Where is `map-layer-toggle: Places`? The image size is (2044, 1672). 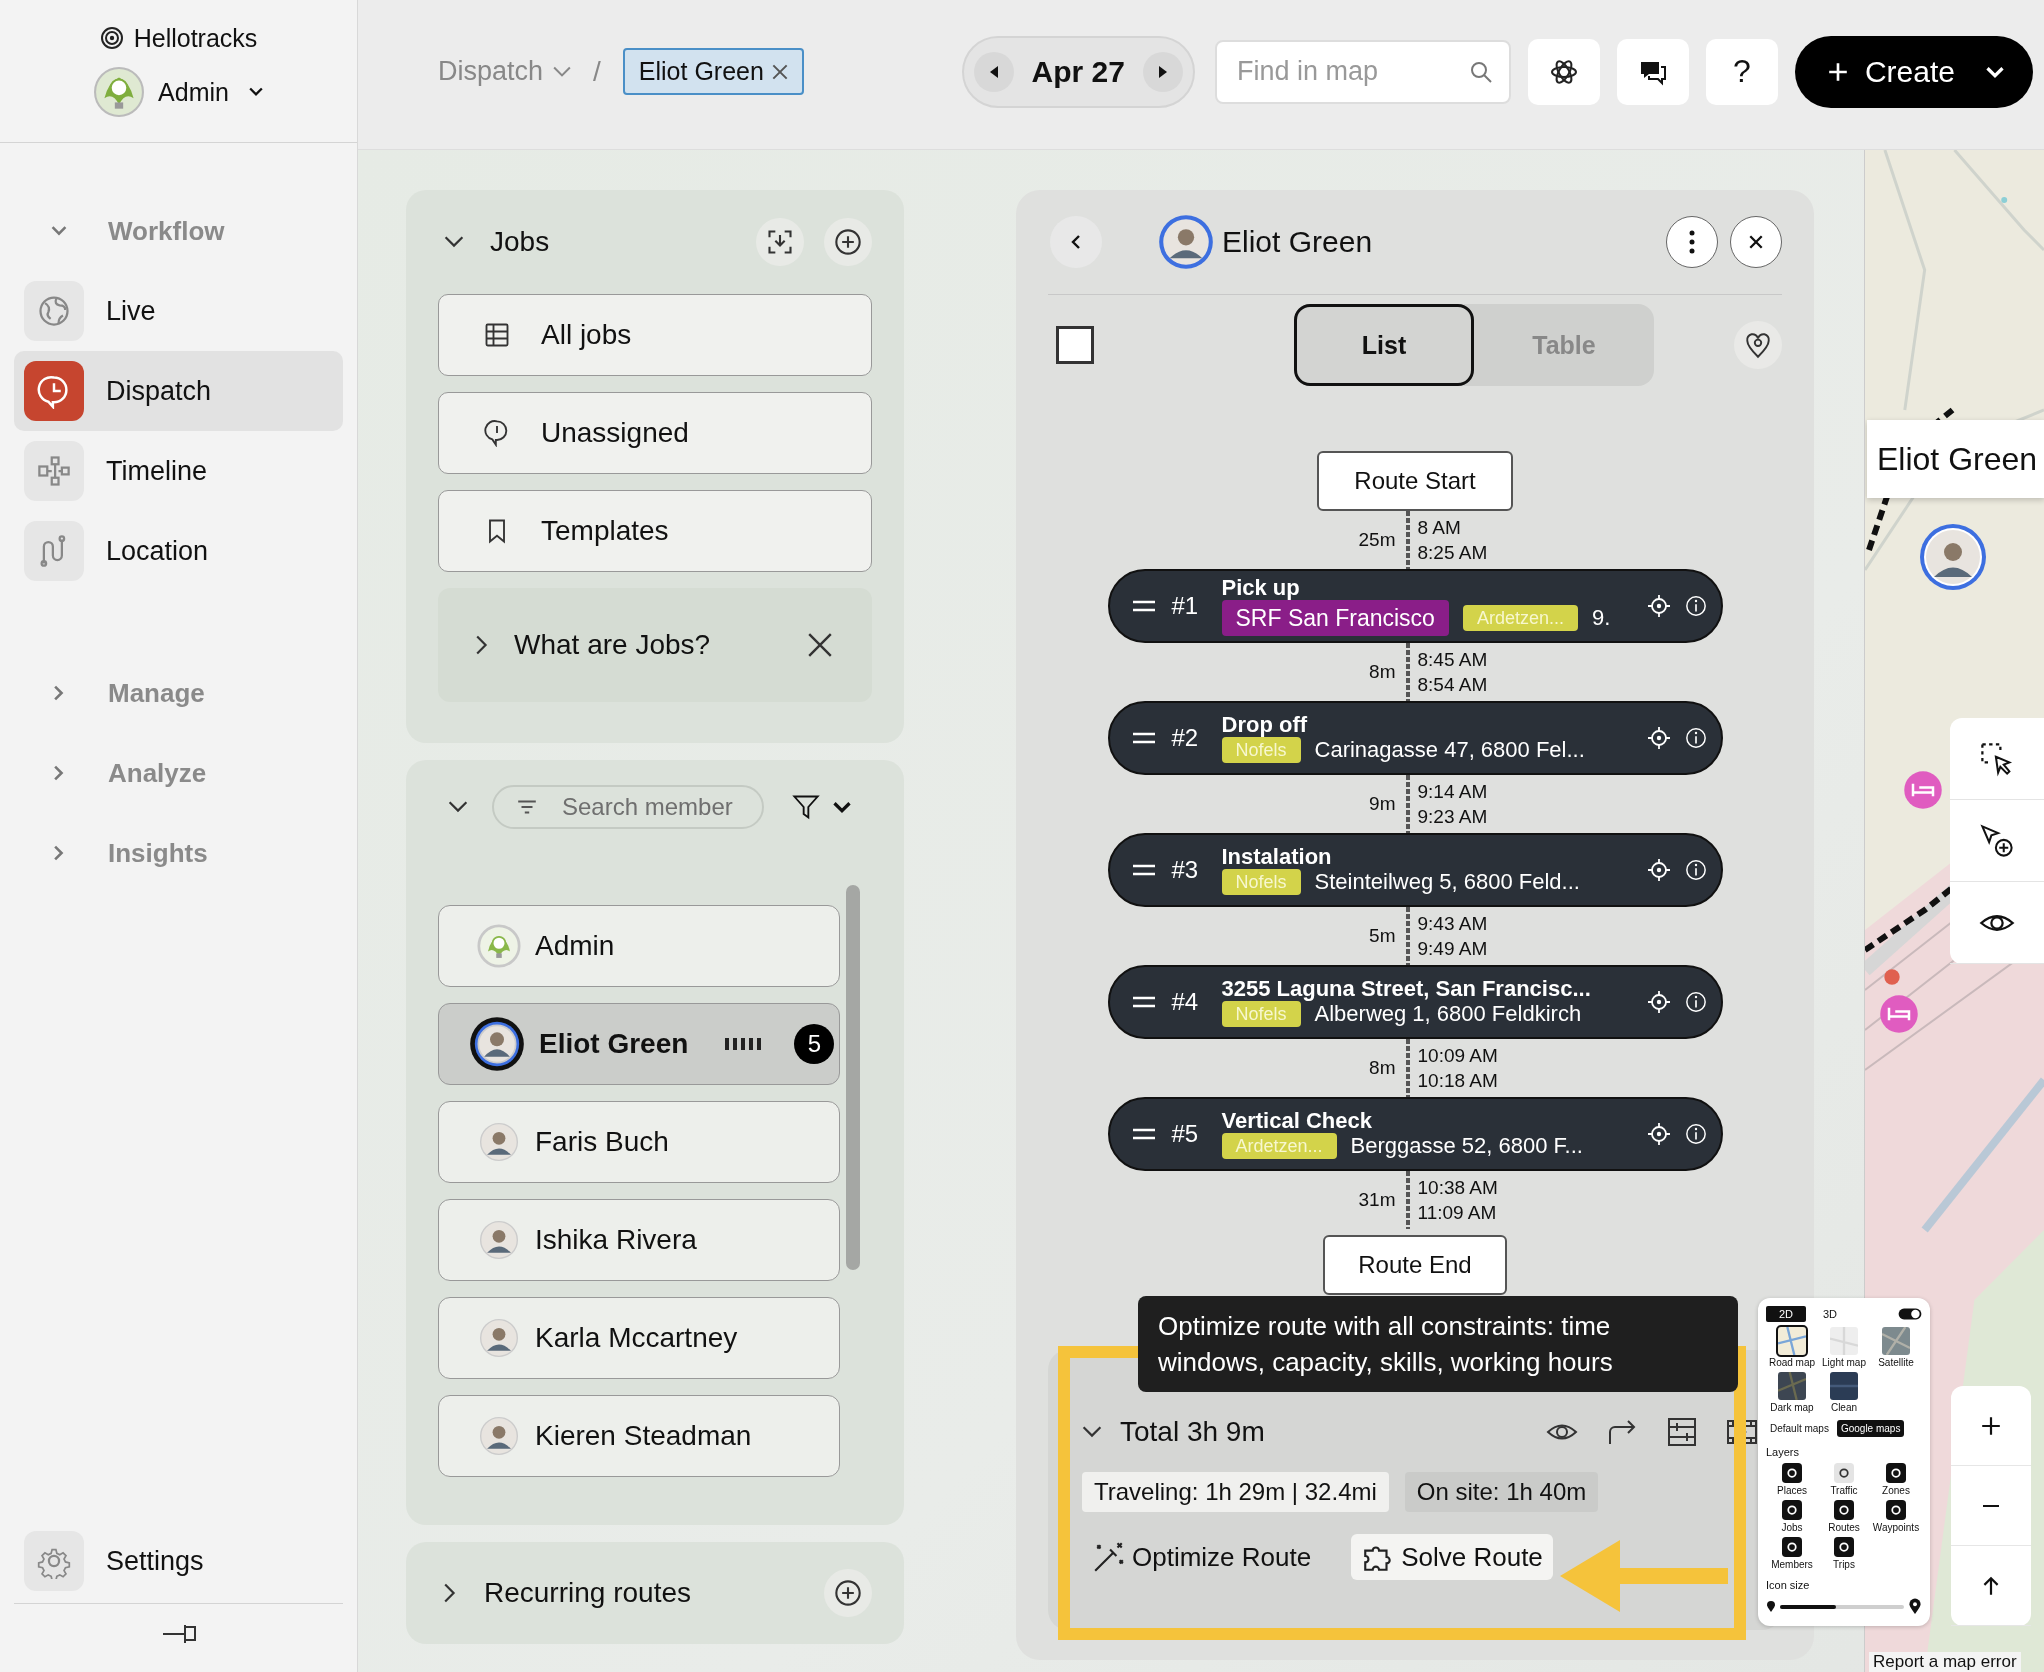
map-layer-toggle: Places is located at coordinates (1792, 1479).